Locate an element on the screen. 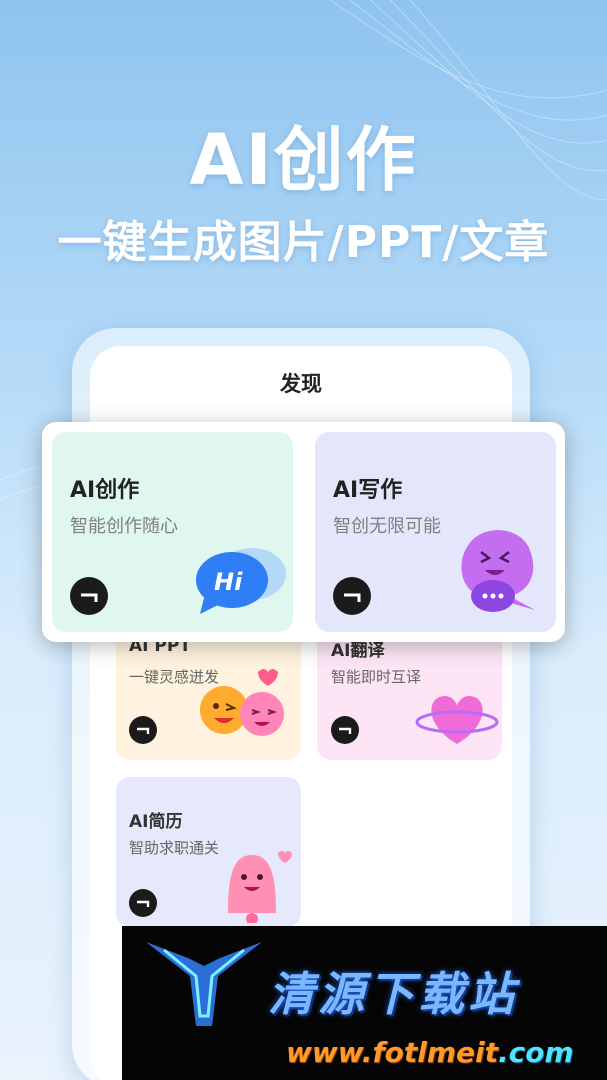 The width and height of the screenshot is (607, 1080). watermark-url-main: www.fotlmeit is located at coordinates (392, 1052).